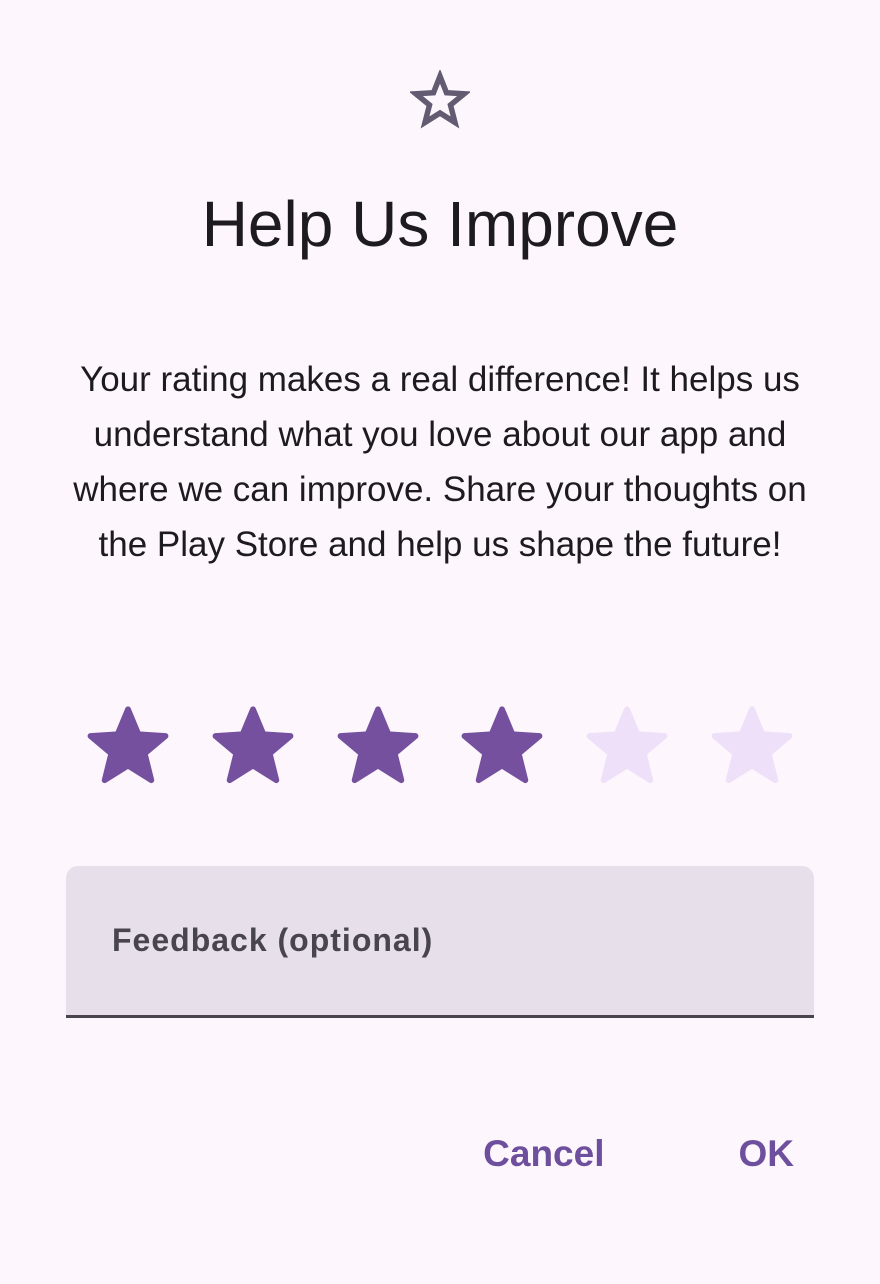 Image resolution: width=880 pixels, height=1284 pixels. I want to click on star-rating-bar, so click(440, 746).